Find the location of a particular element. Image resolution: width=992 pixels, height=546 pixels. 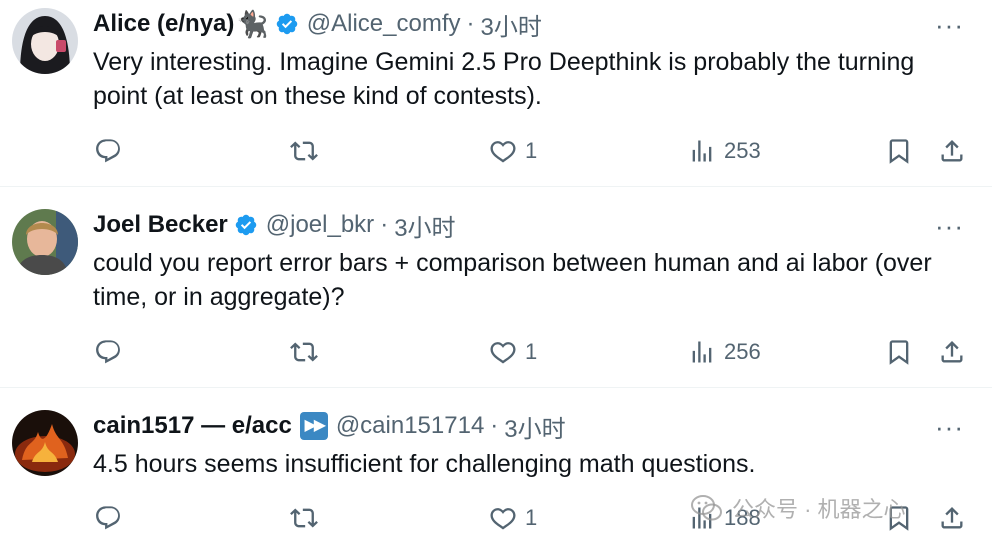

display-name: Alice (e/nya) is located at coordinates (163, 24).